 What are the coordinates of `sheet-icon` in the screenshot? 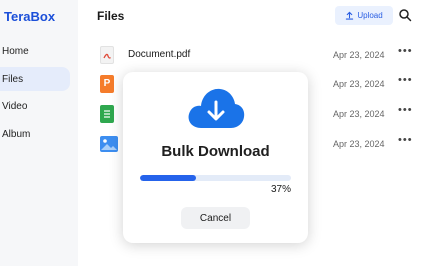 It's located at (107, 114).